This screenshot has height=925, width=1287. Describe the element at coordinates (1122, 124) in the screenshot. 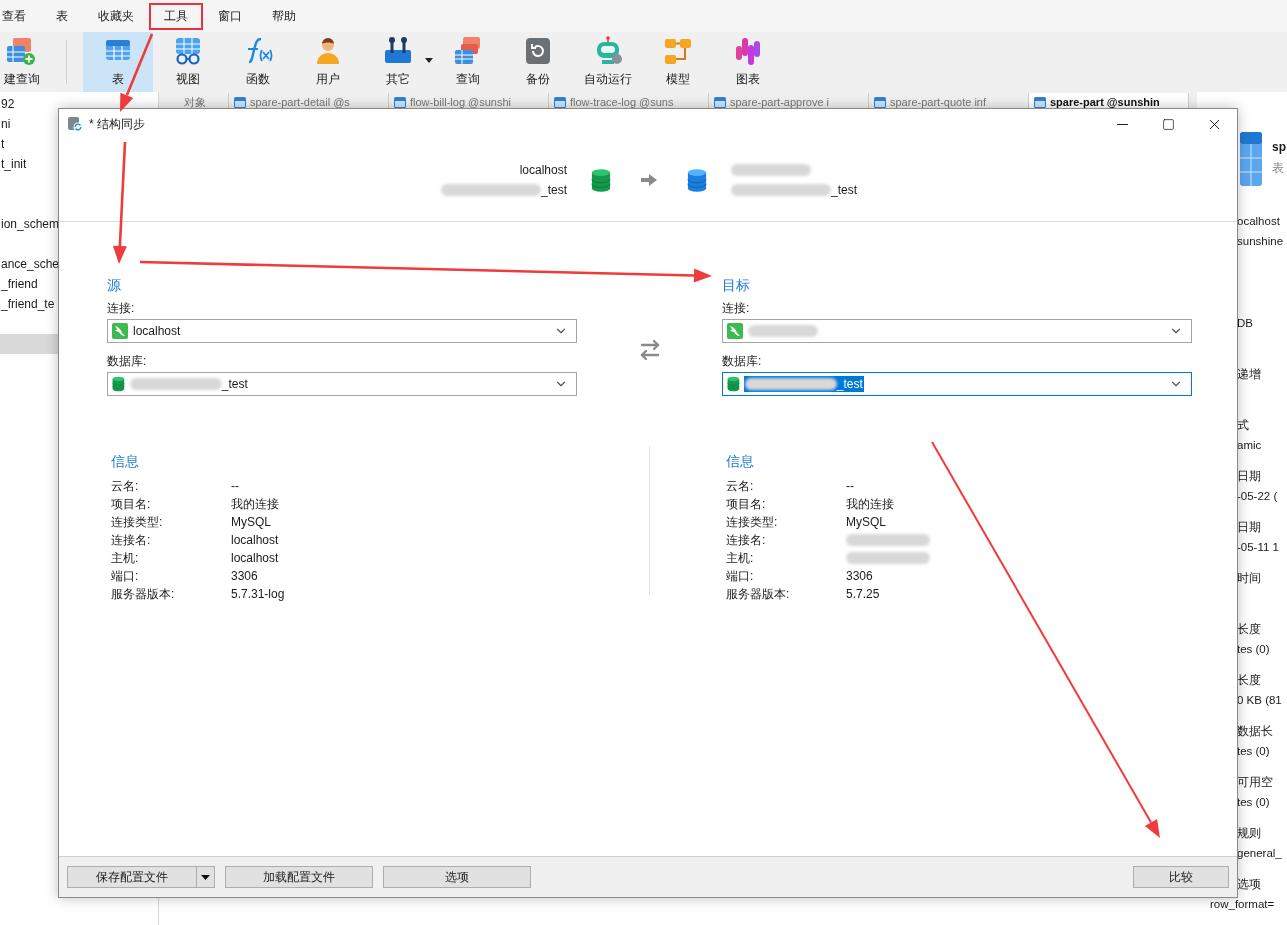

I see `minimize-icon` at that location.